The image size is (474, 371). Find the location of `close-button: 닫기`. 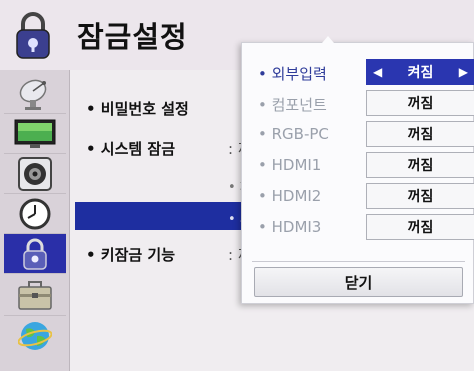

close-button: 닫기 is located at coordinates (358, 282).